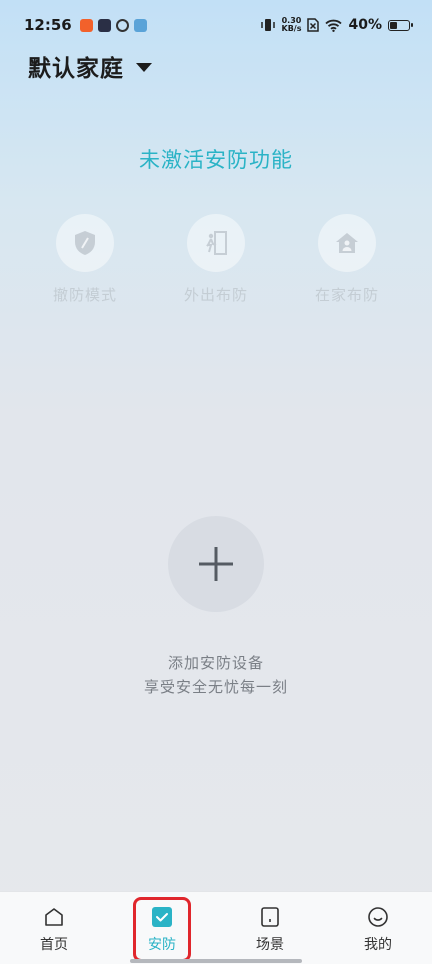 This screenshot has width=432, height=964. Describe the element at coordinates (84, 295) in the screenshot. I see `mode-disarm-label: 撤防模式` at that location.